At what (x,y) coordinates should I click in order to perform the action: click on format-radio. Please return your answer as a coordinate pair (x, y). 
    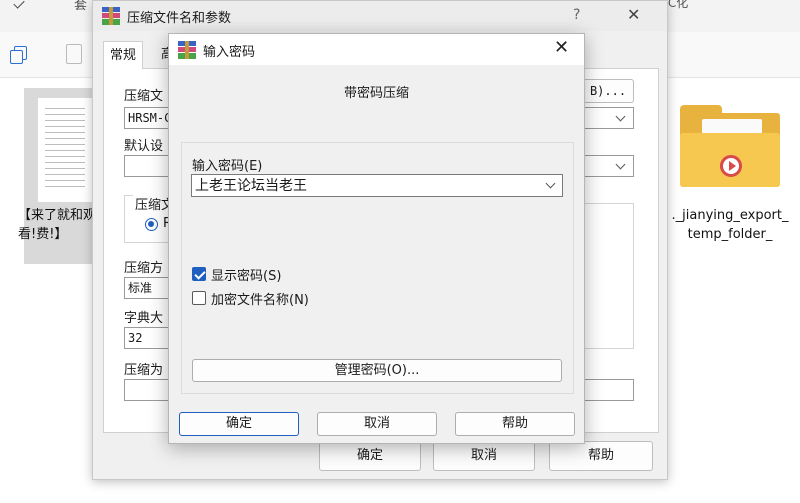
    Looking at the image, I should click on (151, 224).